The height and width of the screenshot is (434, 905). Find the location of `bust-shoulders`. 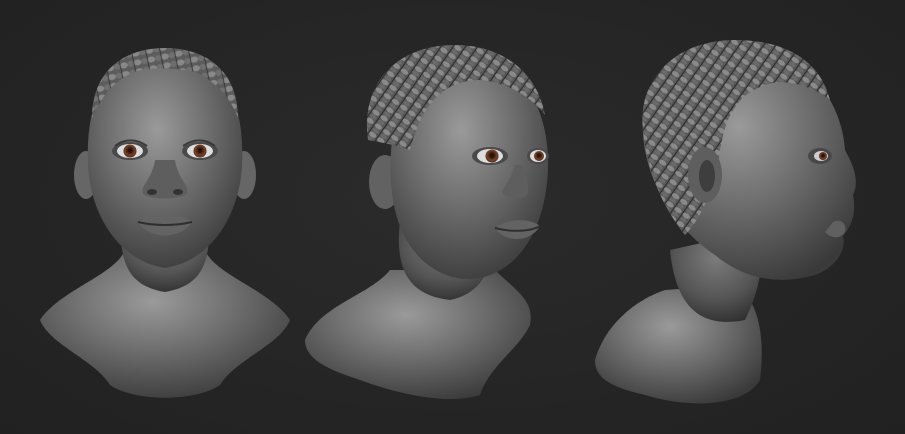

bust-shoulders is located at coordinates (418, 335).